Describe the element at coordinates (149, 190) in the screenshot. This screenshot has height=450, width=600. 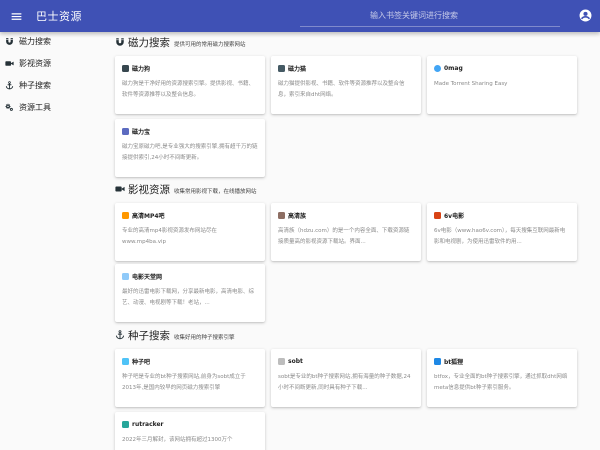
I see `section-title: 影视资源` at that location.